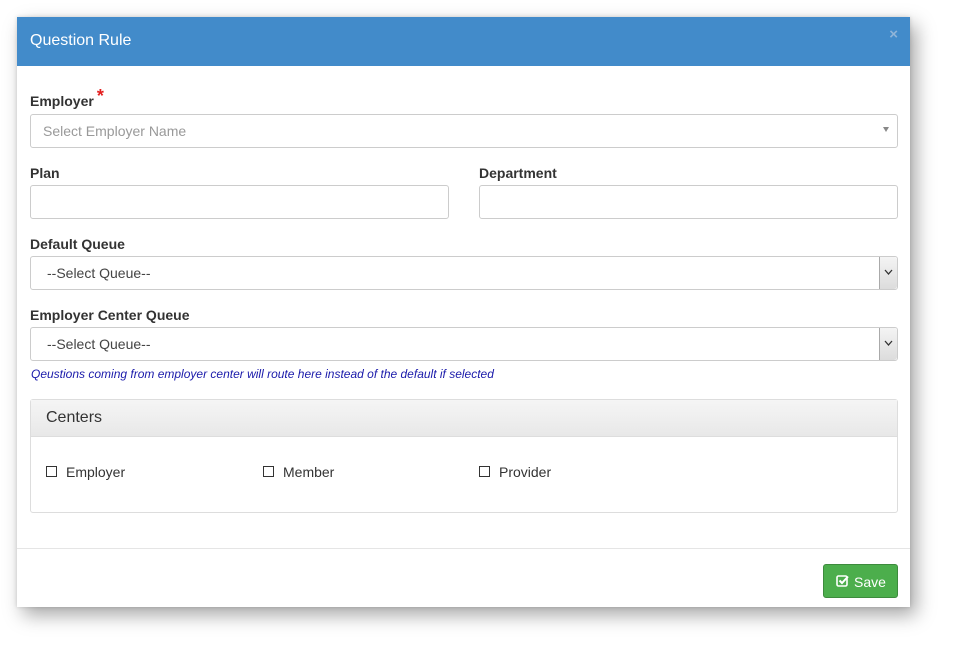 Image resolution: width=958 pixels, height=655 pixels. What do you see at coordinates (463, 41) in the screenshot?
I see `modal-header: Question Rule ×` at bounding box center [463, 41].